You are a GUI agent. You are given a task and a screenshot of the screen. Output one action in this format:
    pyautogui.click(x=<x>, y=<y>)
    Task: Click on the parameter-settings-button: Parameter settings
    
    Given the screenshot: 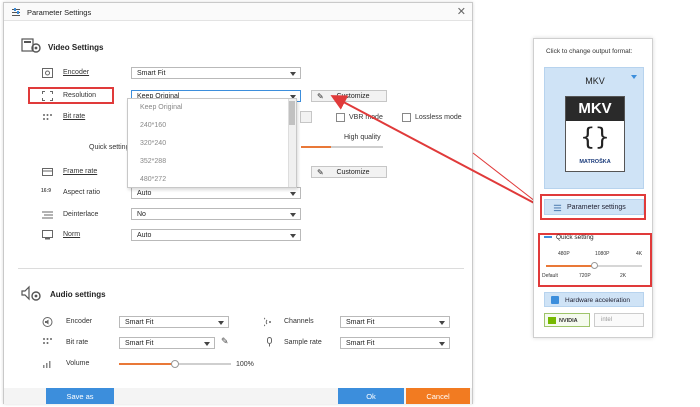 What is the action you would take?
    pyautogui.click(x=594, y=207)
    